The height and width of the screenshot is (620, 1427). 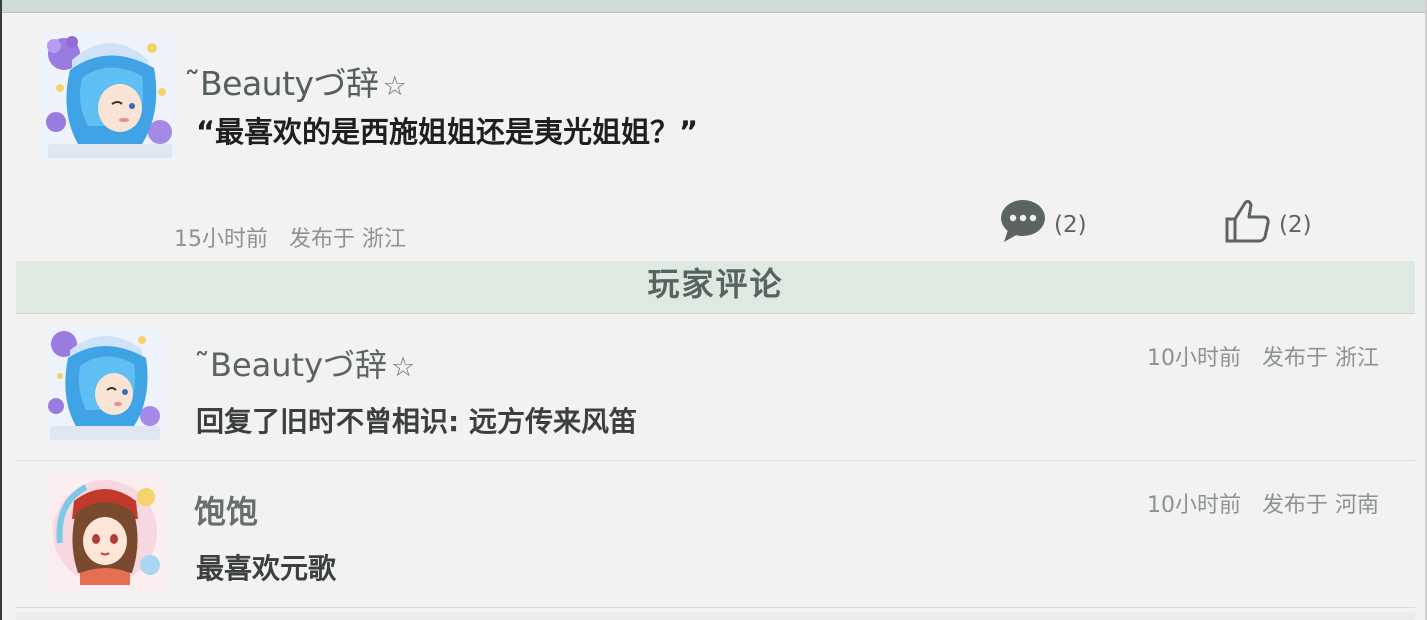 I want to click on comment-location: 发布于 浙江, so click(x=1320, y=358).